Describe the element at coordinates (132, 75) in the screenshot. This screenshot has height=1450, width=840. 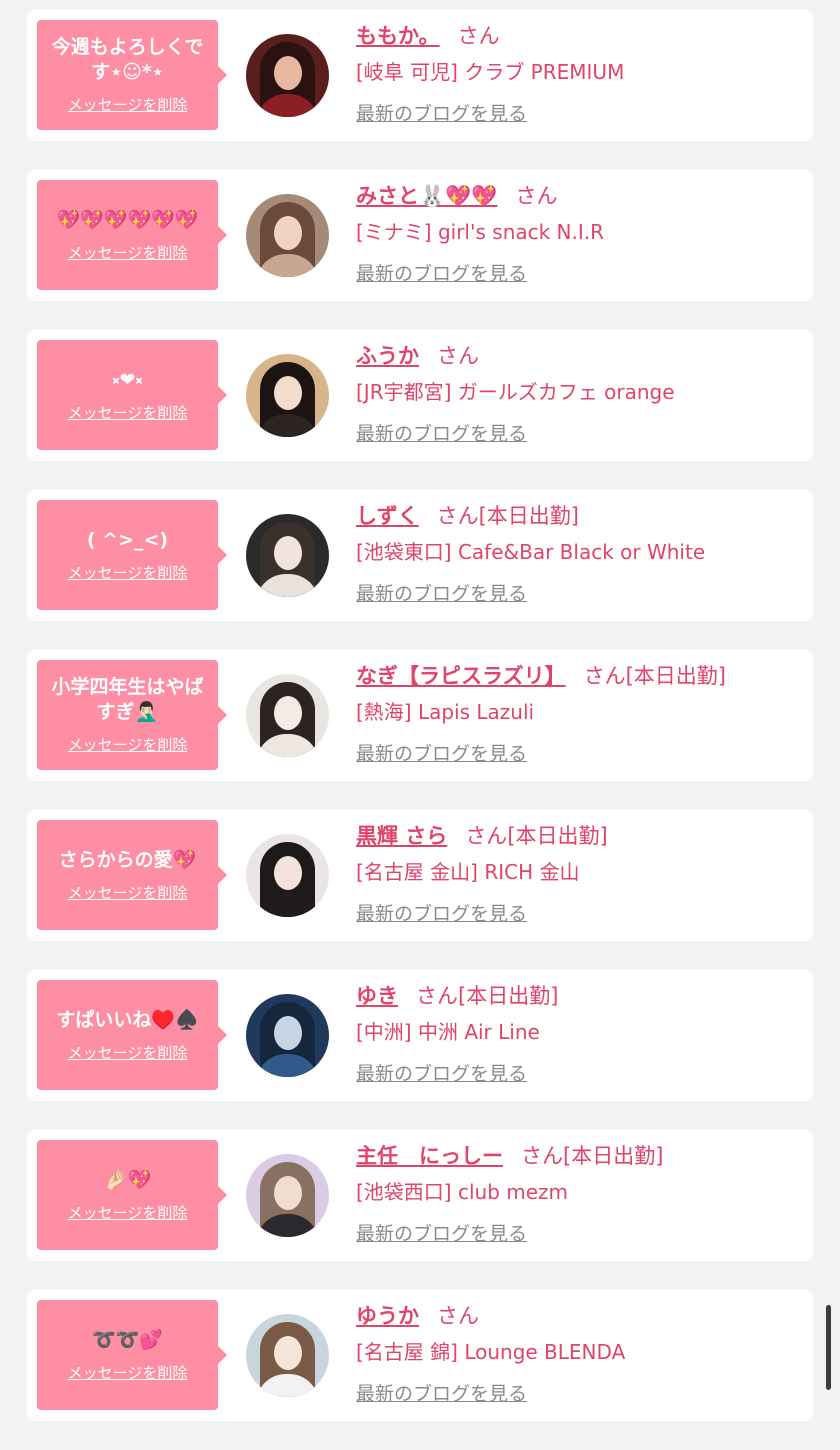
I see `message-bubble: 今週もよろしくで す⋆☺︎*⋆ メッセージを削除` at that location.